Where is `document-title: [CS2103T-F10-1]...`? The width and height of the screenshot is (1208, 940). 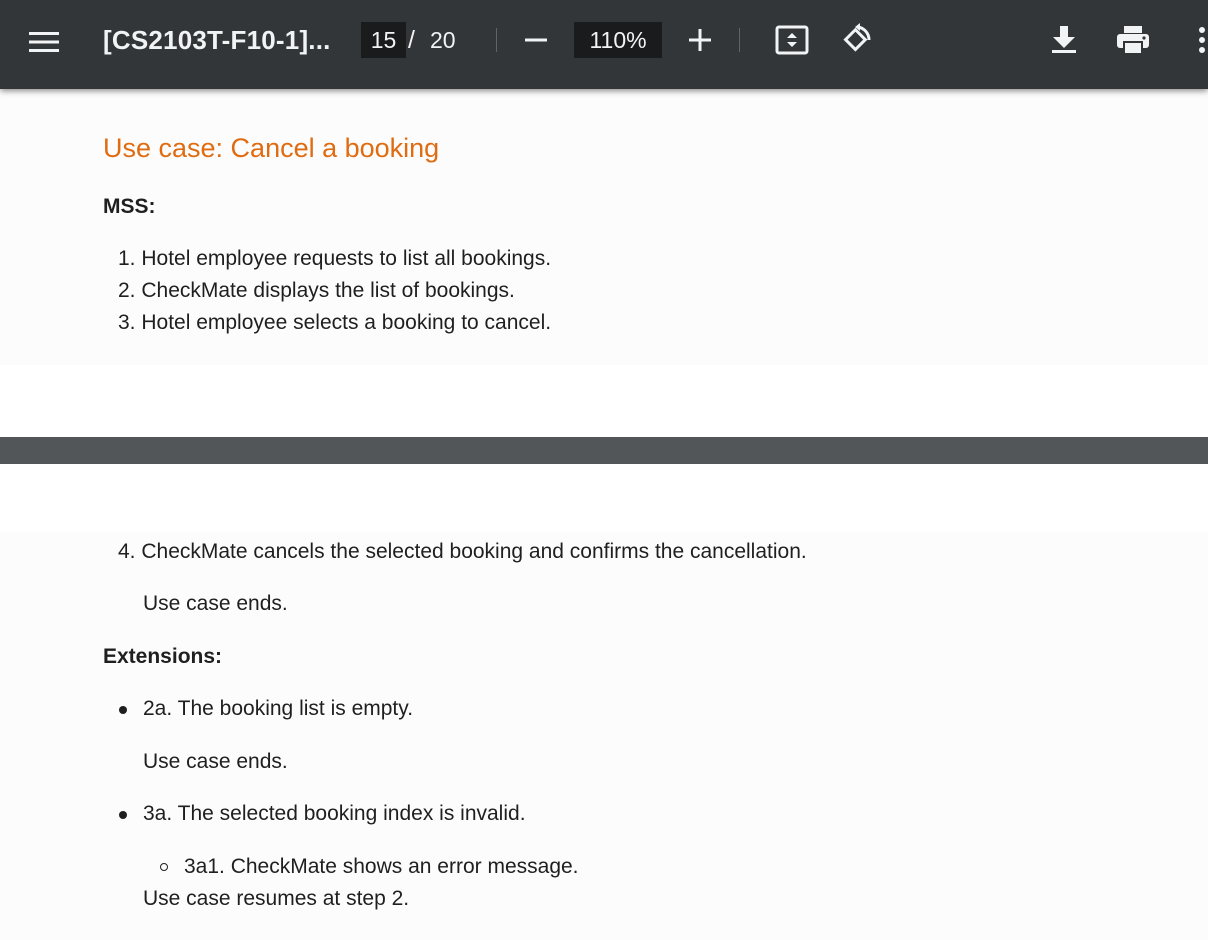
document-title: [CS2103T-F10-1]... is located at coordinates (217, 39).